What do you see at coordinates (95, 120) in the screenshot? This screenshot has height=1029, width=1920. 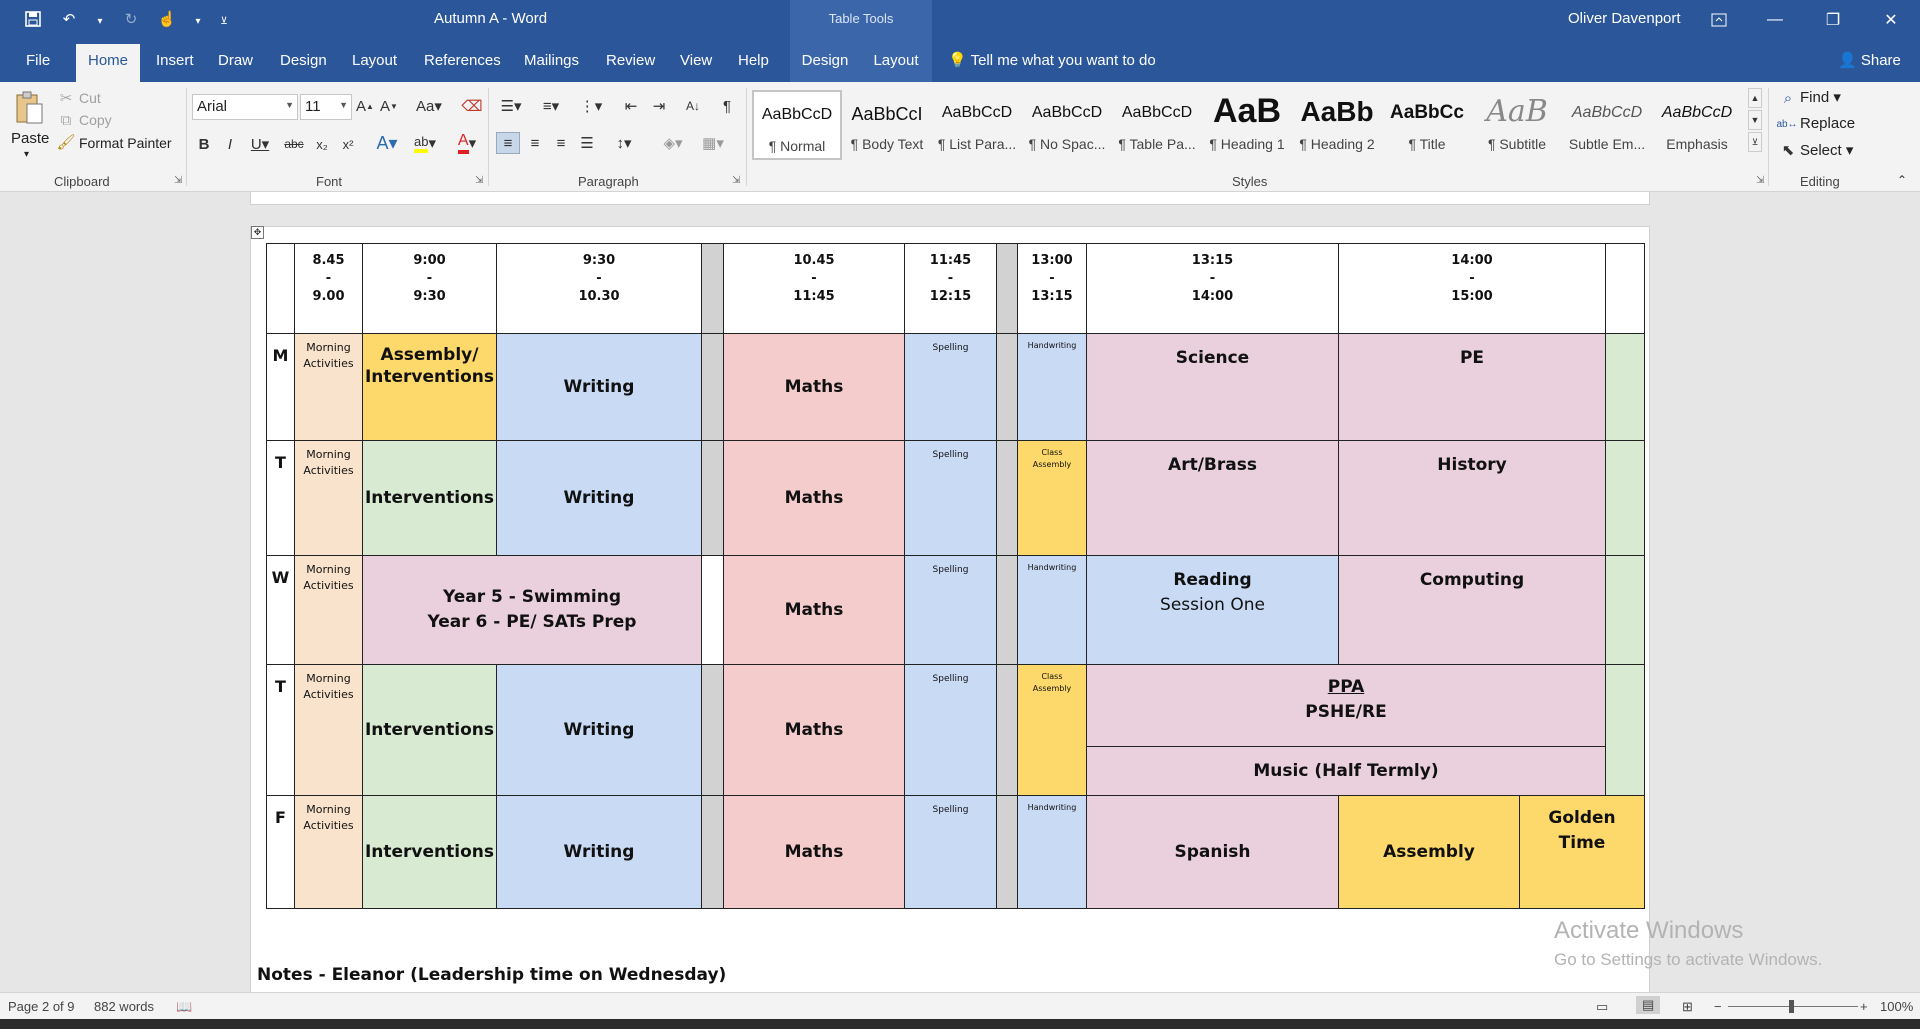 I see `copy-button: Copy` at bounding box center [95, 120].